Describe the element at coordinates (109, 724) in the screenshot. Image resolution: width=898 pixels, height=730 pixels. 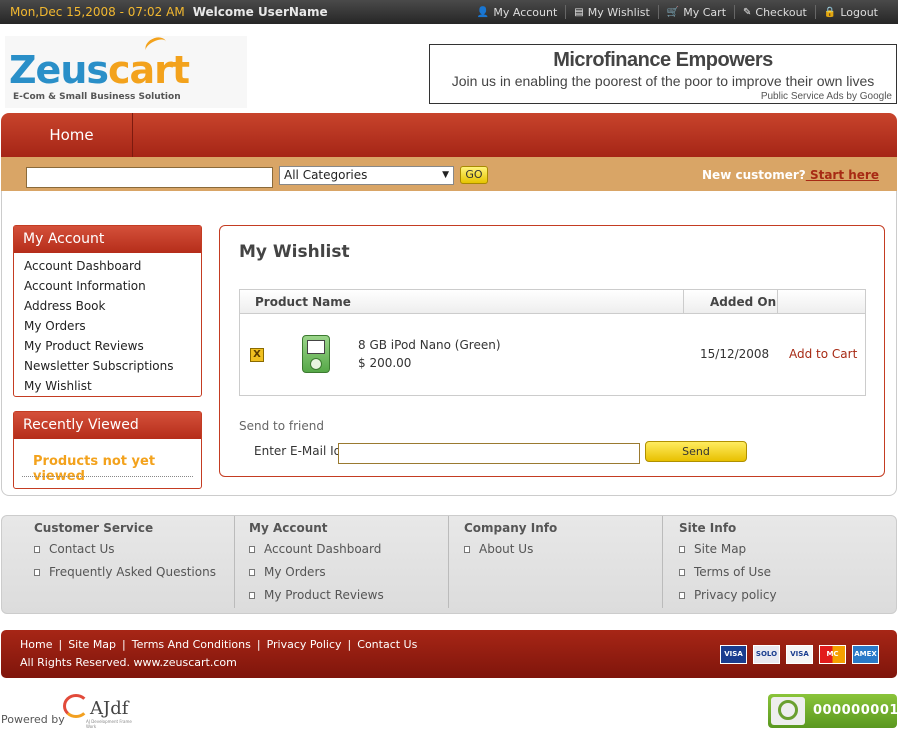
I see `ajdf-logo-subtitle: AJ Development Frame Work` at that location.